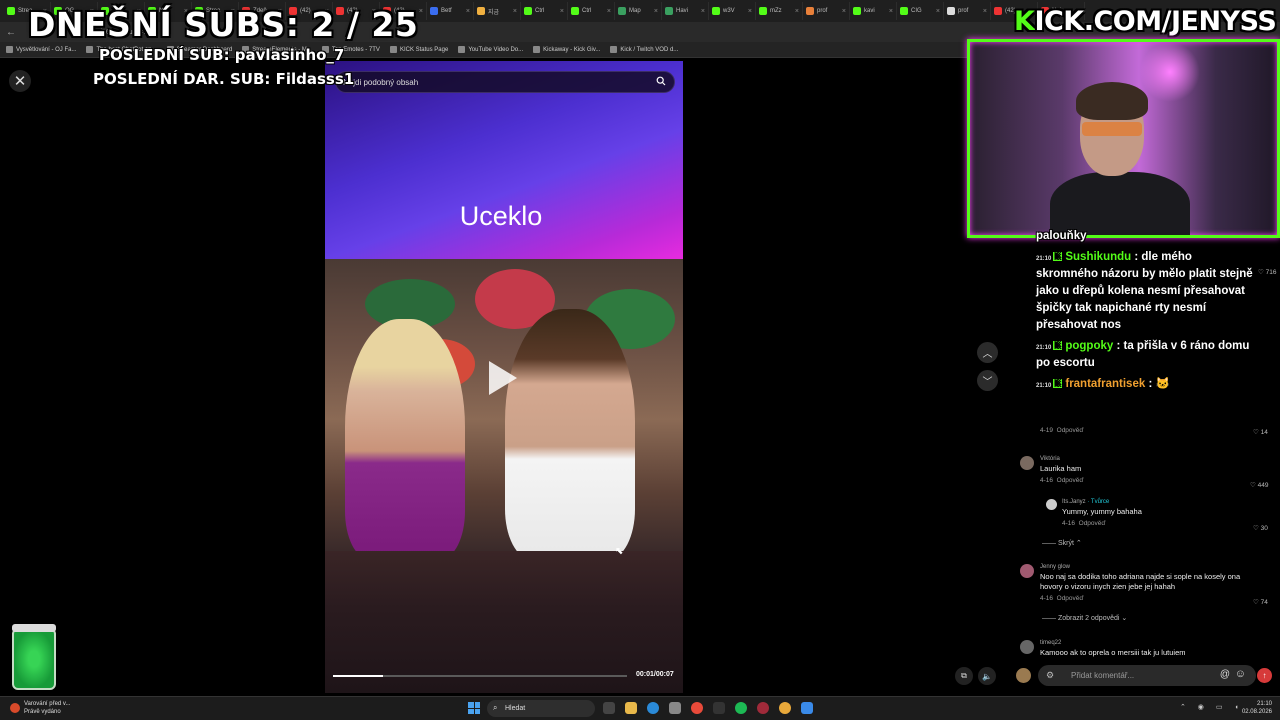  I want to click on close-button: ✕, so click(20, 81).